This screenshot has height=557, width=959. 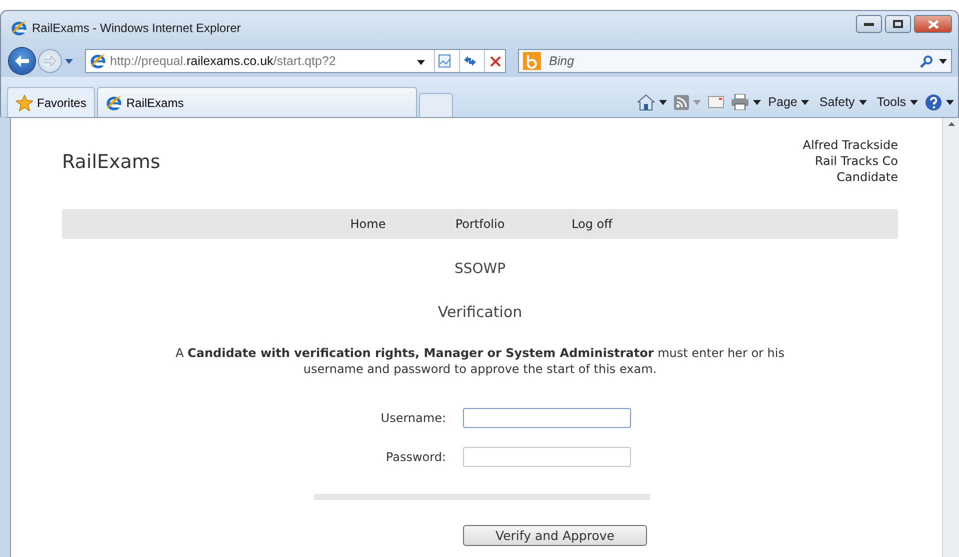 What do you see at coordinates (415, 457) in the screenshot?
I see `field-label: Password:` at bounding box center [415, 457].